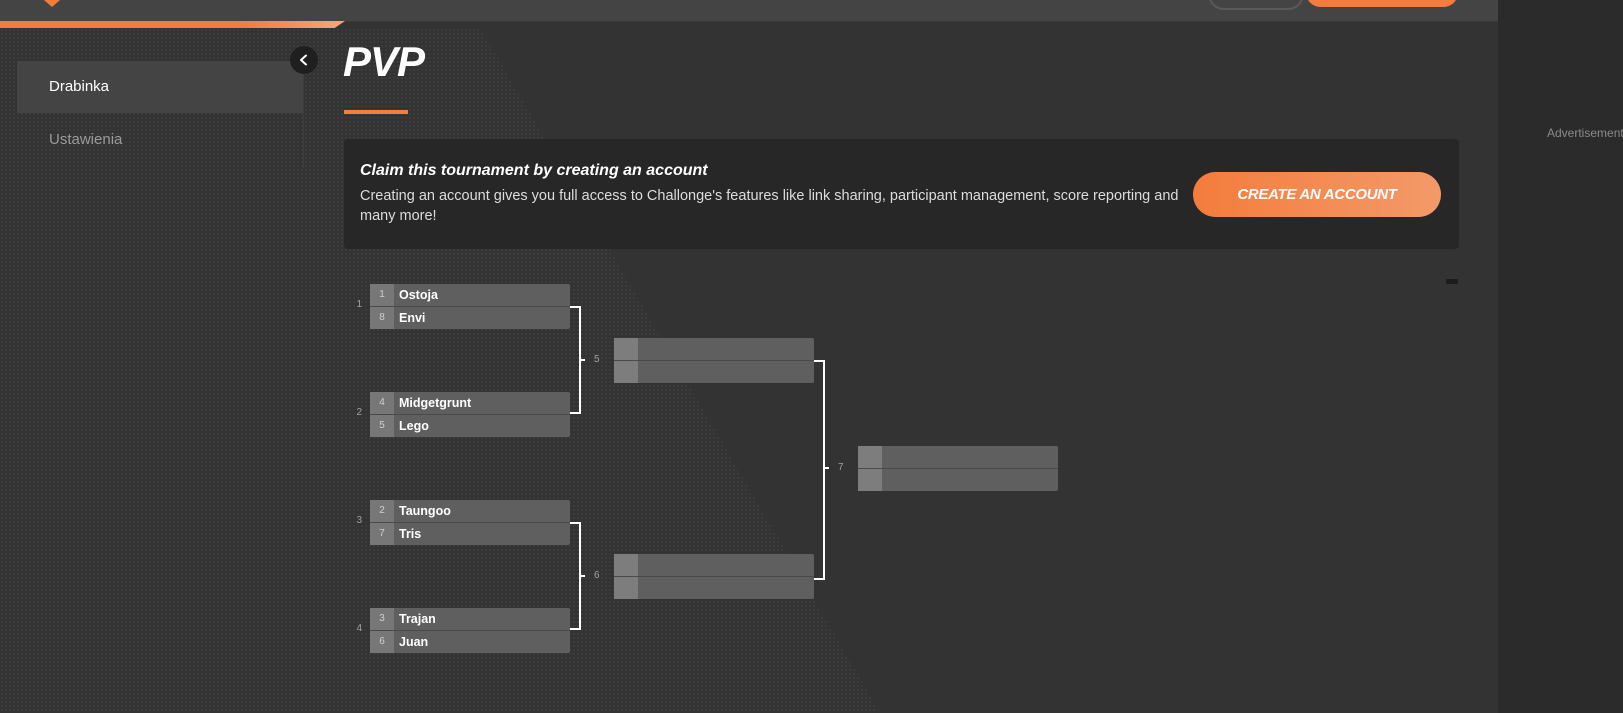 This screenshot has height=713, width=1623. I want to click on match-2: 2 4 Midgetgrunt 5 Lego, so click(463, 414).